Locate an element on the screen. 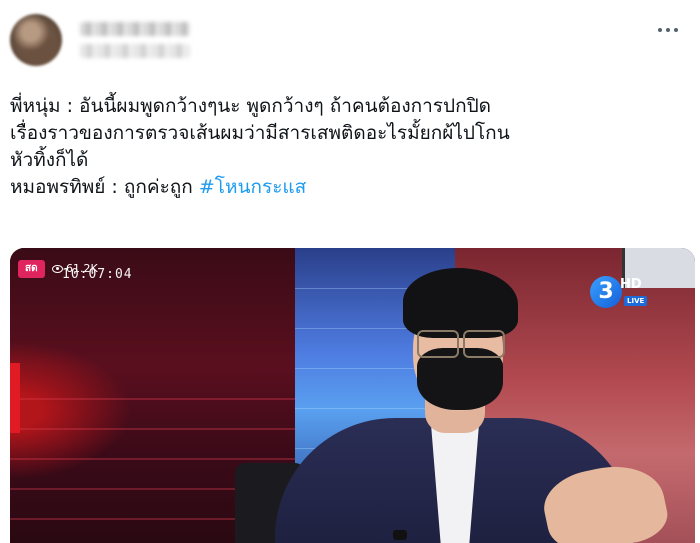  tweet-line: หัวทิ้งก็ได้ is located at coordinates (49, 160).